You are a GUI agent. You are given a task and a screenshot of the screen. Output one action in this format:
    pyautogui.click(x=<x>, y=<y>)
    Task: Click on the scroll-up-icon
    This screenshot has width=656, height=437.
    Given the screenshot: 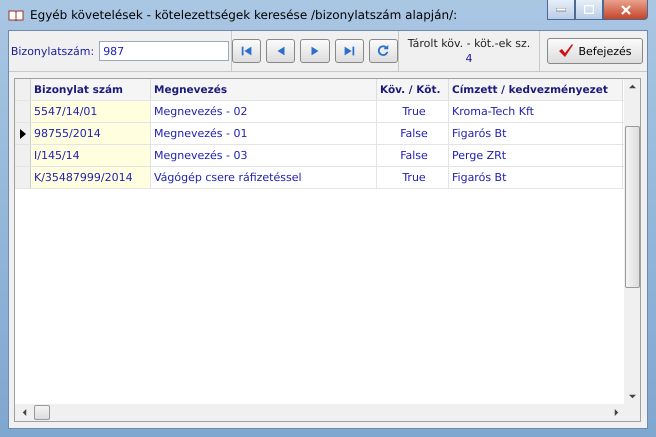 What is the action you would take?
    pyautogui.click(x=632, y=86)
    